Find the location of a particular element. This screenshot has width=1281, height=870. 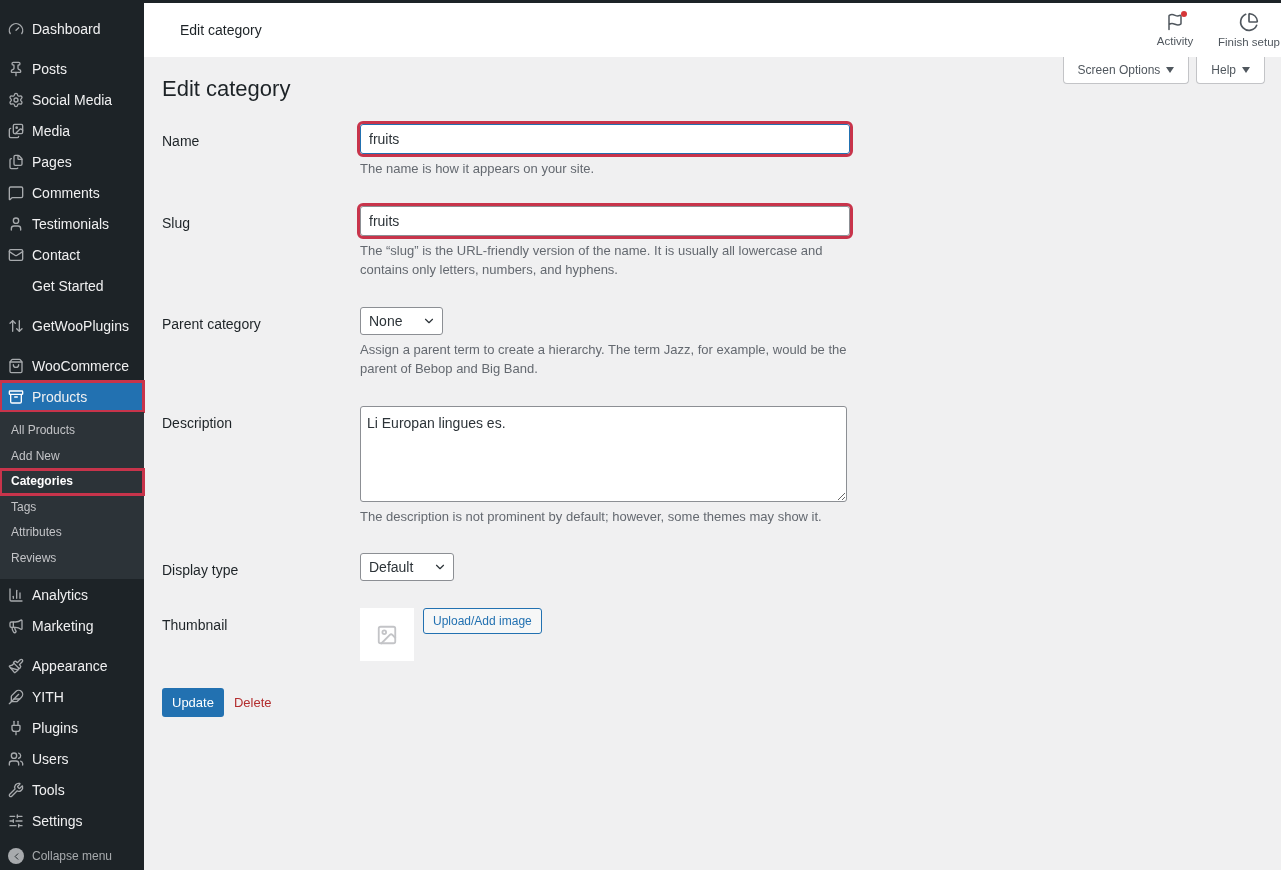

page-title: Edit category is located at coordinates (227, 89).